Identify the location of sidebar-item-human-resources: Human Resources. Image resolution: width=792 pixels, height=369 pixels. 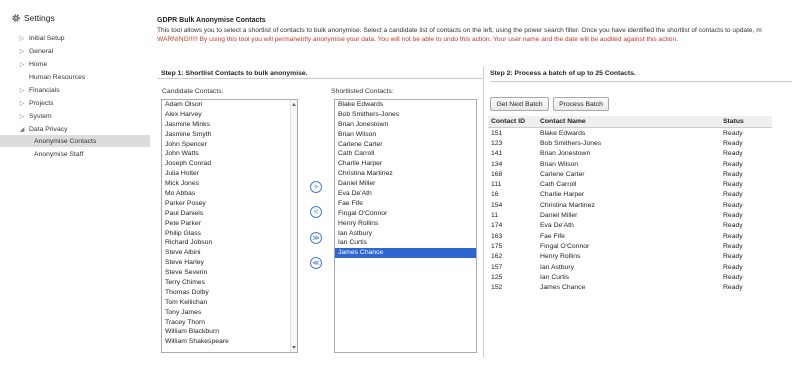
(42, 77).